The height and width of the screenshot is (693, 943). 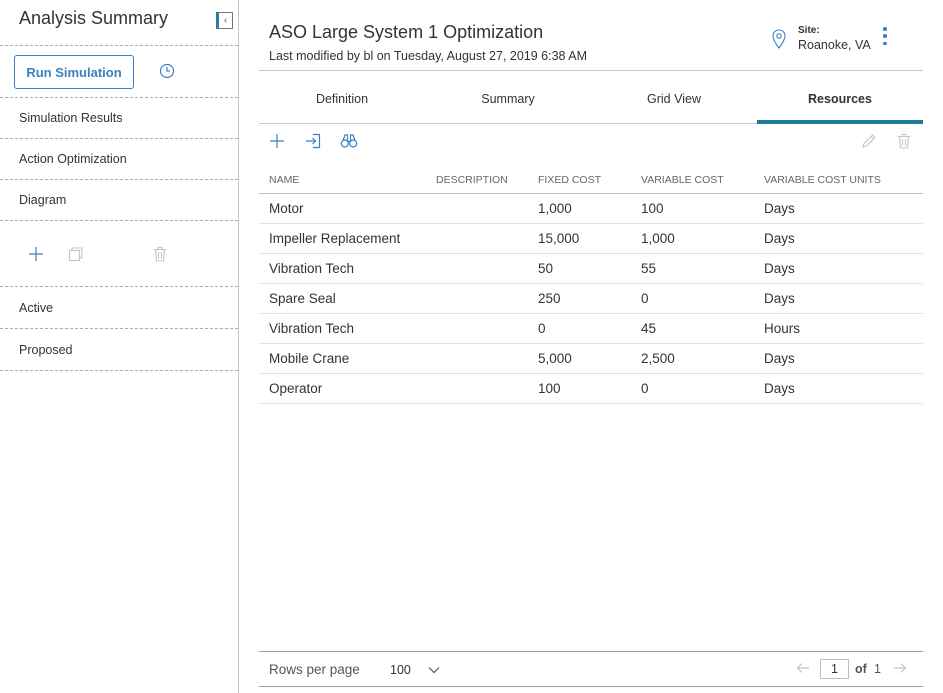 What do you see at coordinates (674, 97) in the screenshot?
I see `tab-grid-view: Grid View` at bounding box center [674, 97].